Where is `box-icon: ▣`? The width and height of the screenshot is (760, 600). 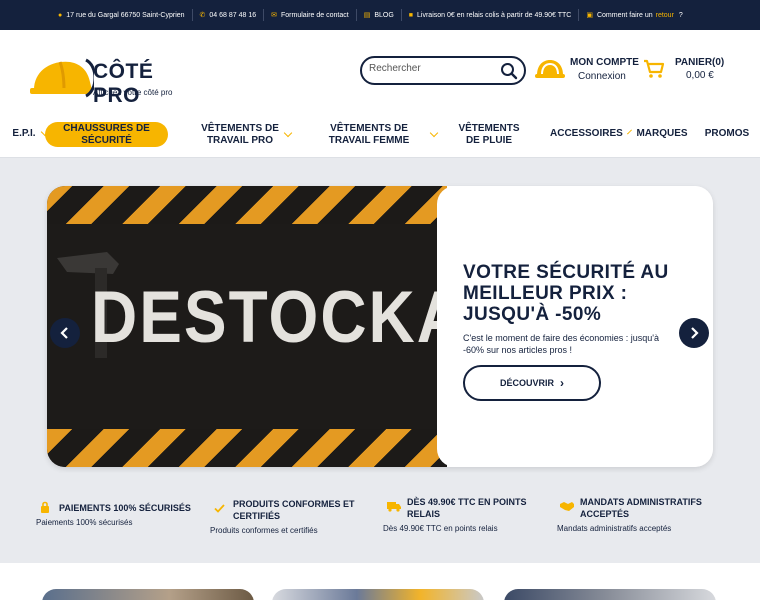 box-icon: ▣ is located at coordinates (589, 15).